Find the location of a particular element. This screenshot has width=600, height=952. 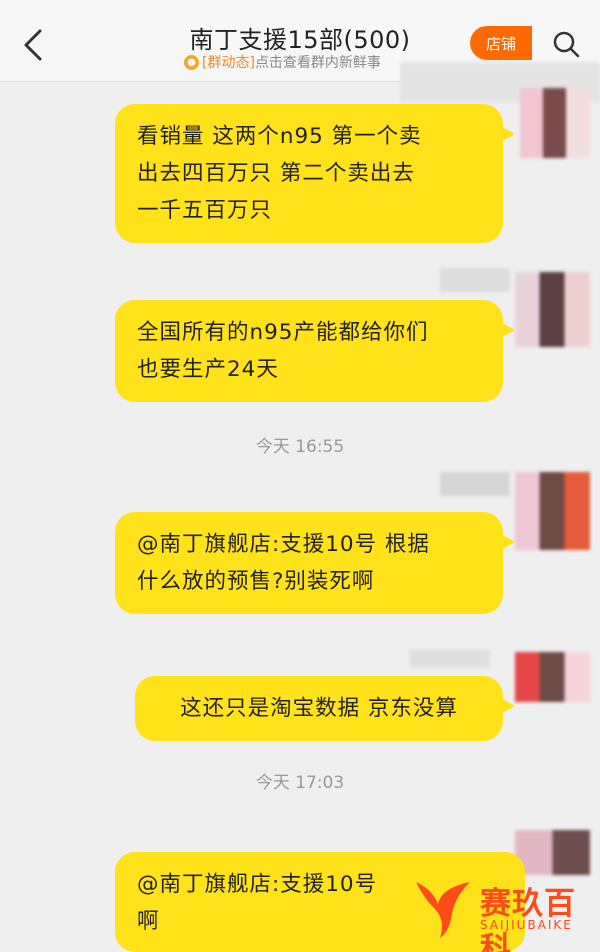

search-icon is located at coordinates (566, 44).